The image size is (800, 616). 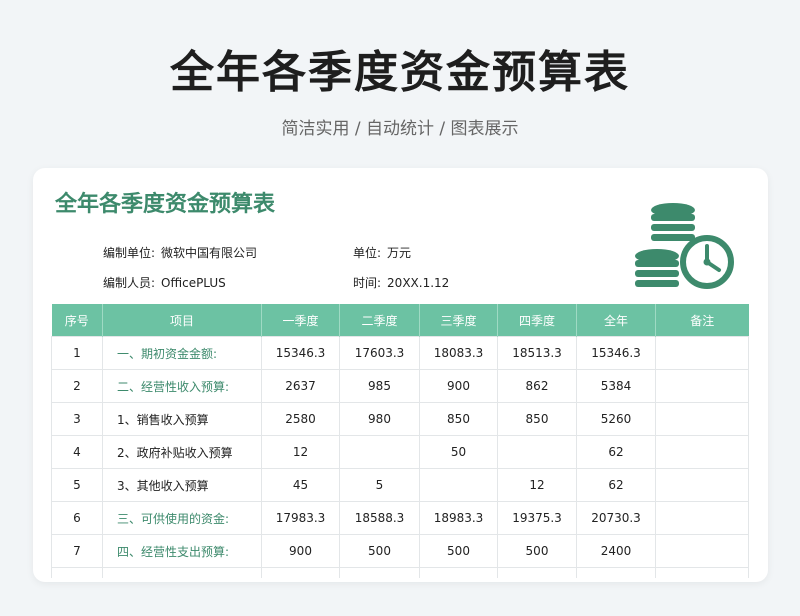 I want to click on col-header-note: 备注, so click(x=702, y=320).